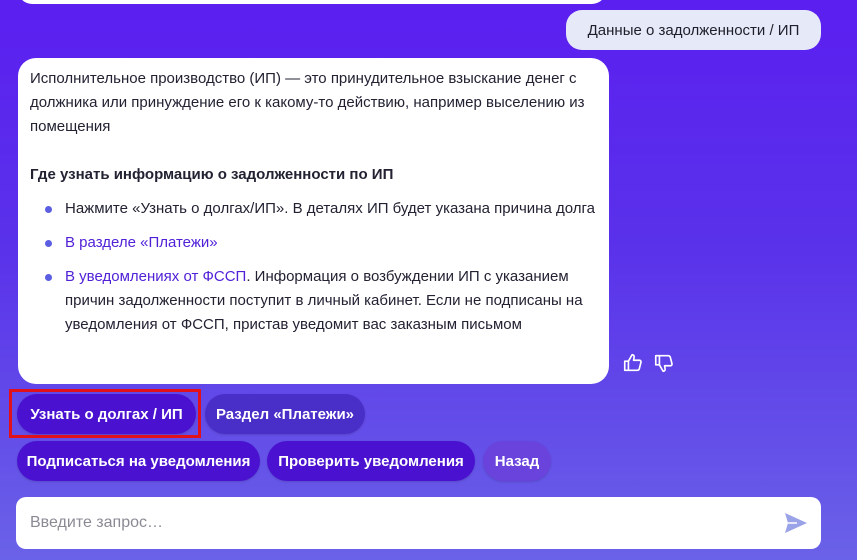 This screenshot has height=560, width=857. What do you see at coordinates (312, 243) in the screenshot?
I see `list-item: В разделе «Платежи»` at bounding box center [312, 243].